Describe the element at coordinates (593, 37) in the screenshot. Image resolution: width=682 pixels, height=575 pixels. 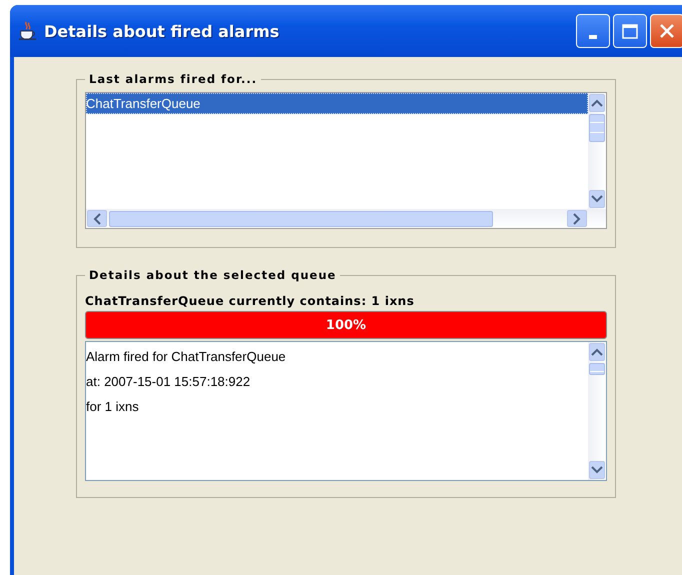
I see `minimize-icon` at that location.